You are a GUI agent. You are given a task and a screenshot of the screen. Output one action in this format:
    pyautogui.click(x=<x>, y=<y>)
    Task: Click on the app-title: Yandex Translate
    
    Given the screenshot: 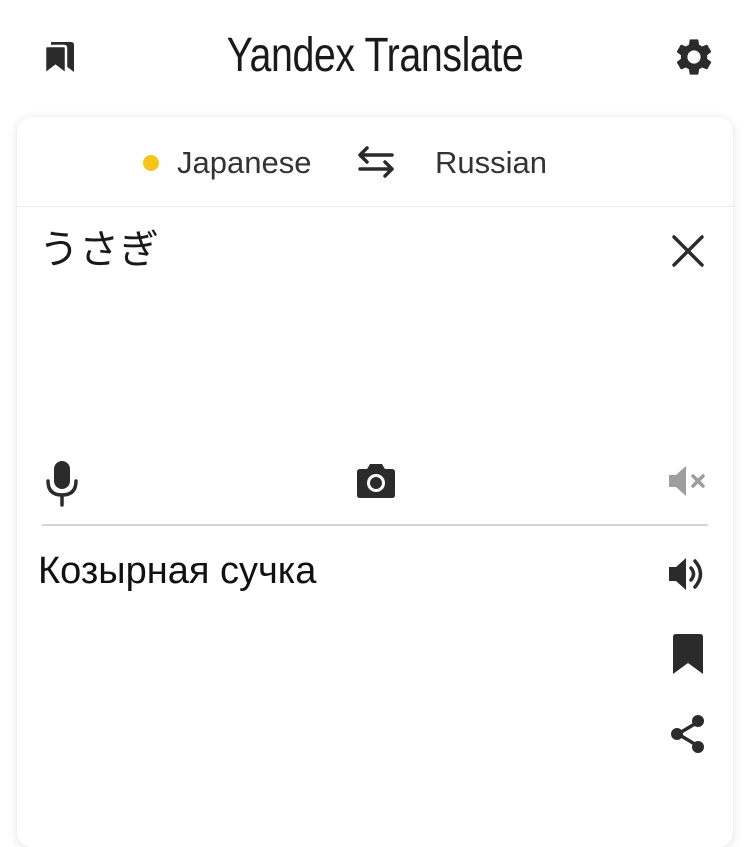 What is the action you would take?
    pyautogui.click(x=375, y=56)
    